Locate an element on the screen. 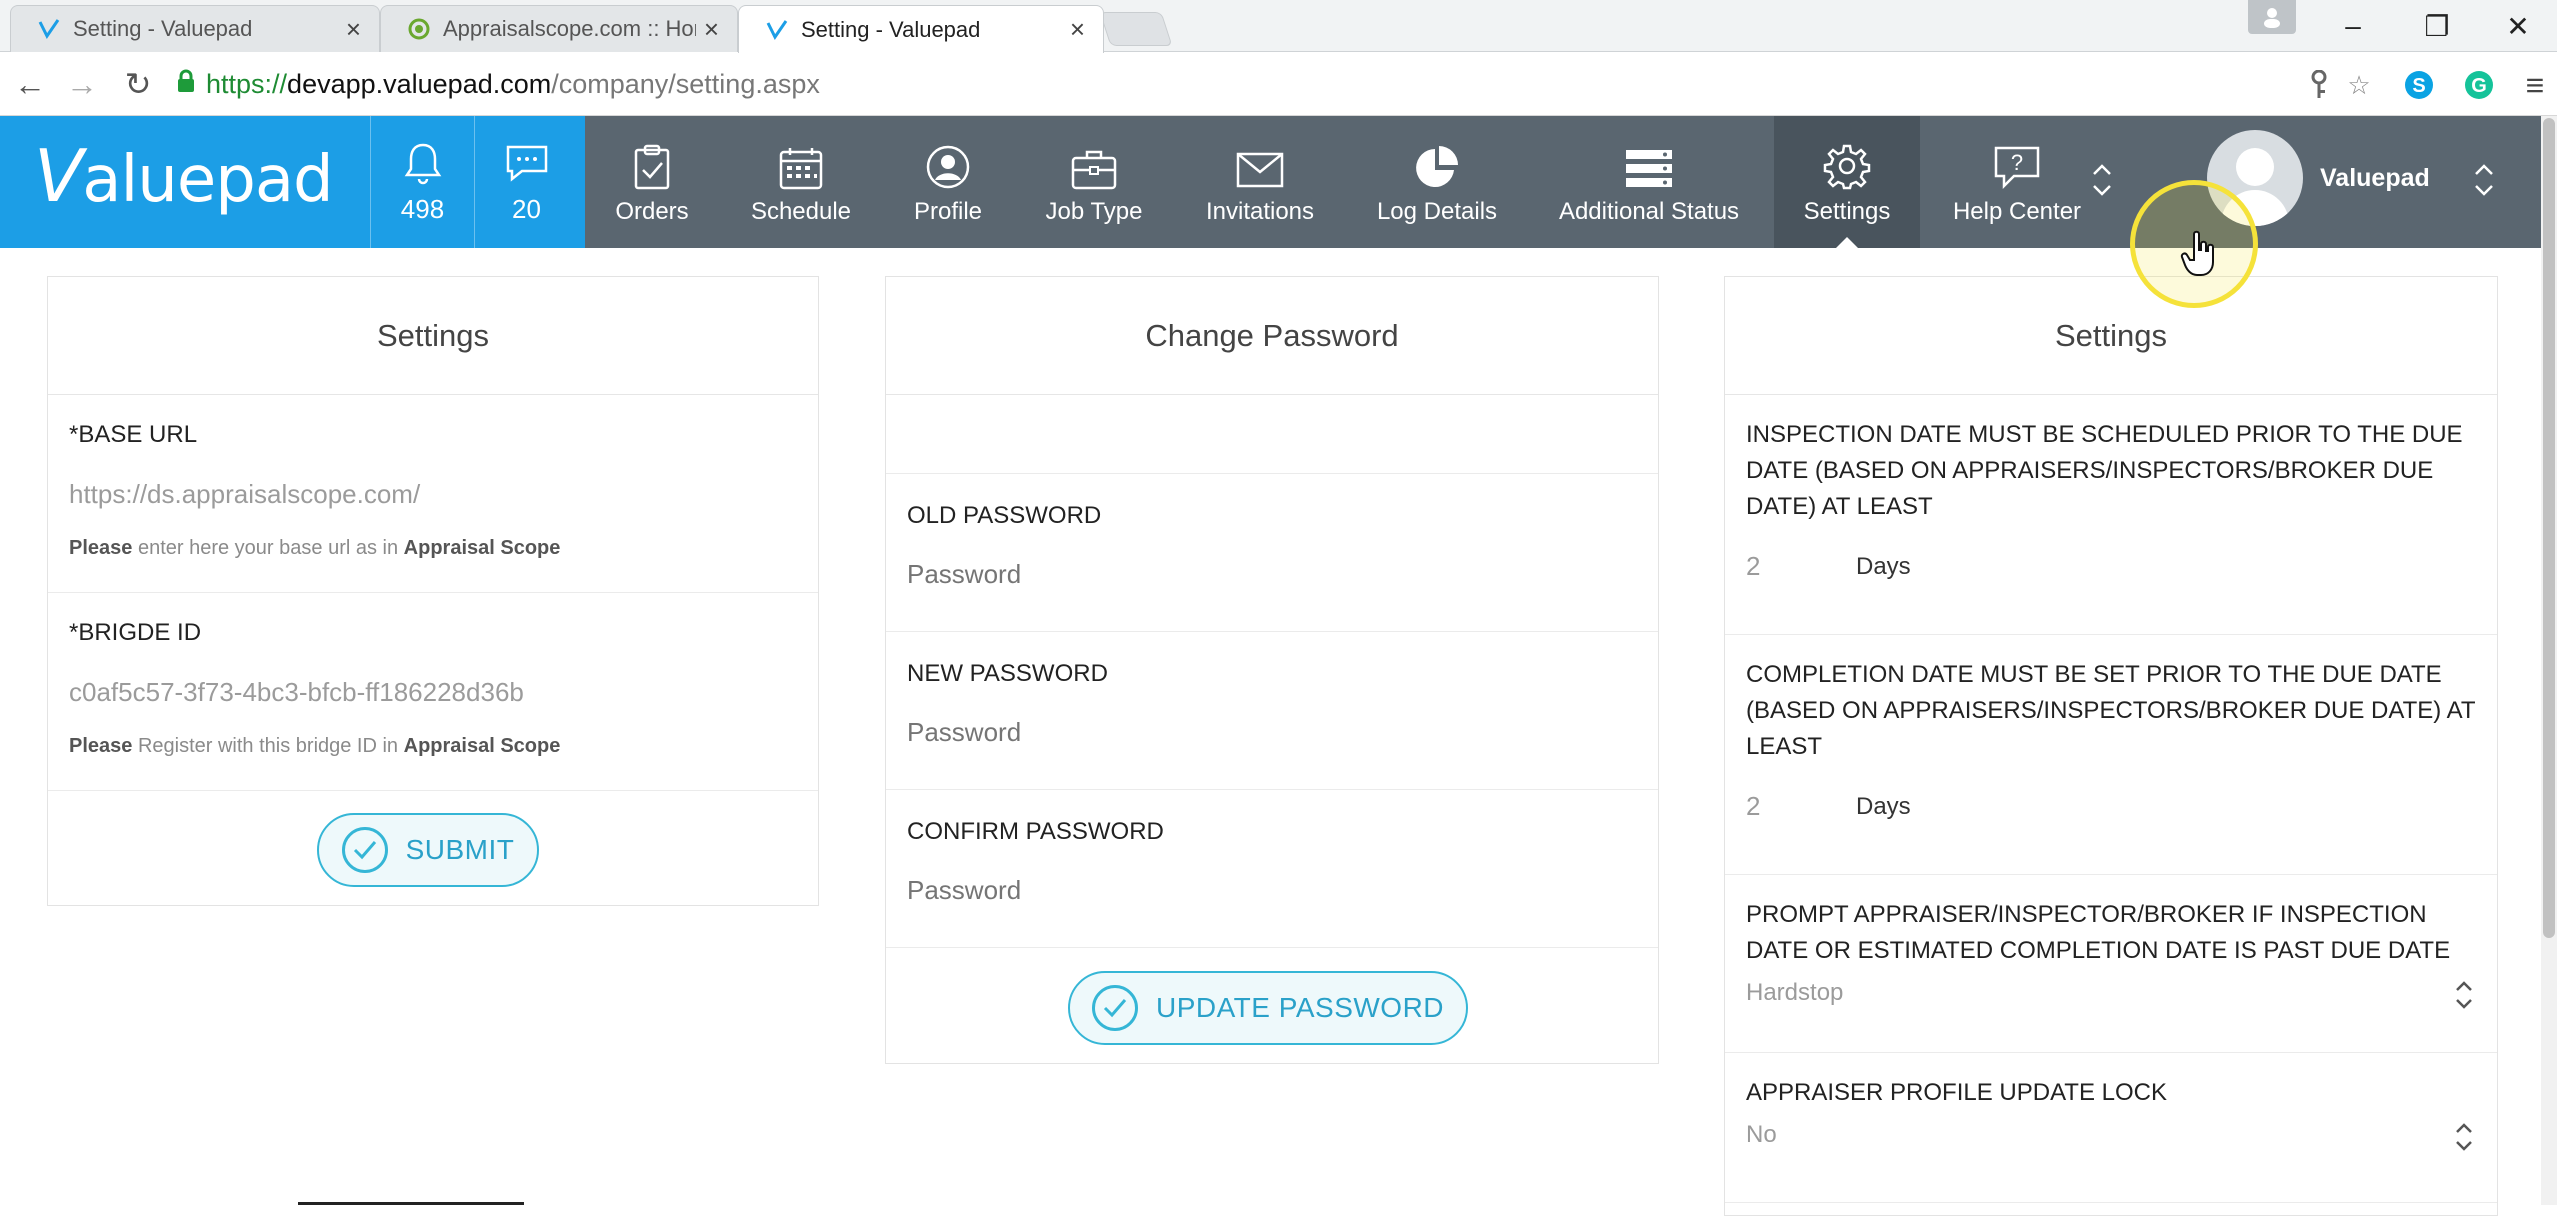  stacked-list-icon is located at coordinates (1649, 164).